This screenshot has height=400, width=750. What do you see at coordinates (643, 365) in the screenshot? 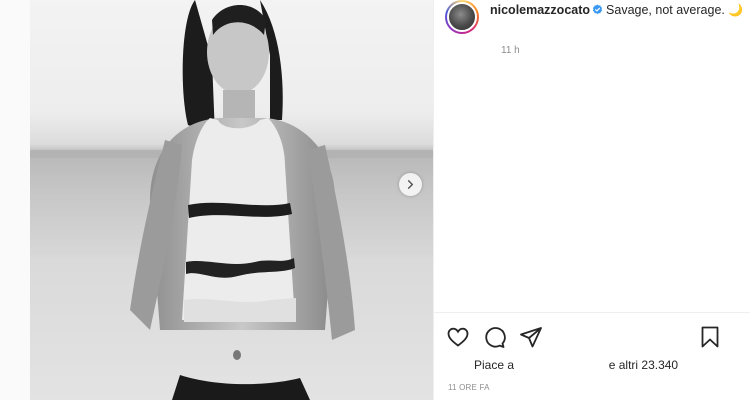
I see `likes-count: e altri 23.340` at bounding box center [643, 365].